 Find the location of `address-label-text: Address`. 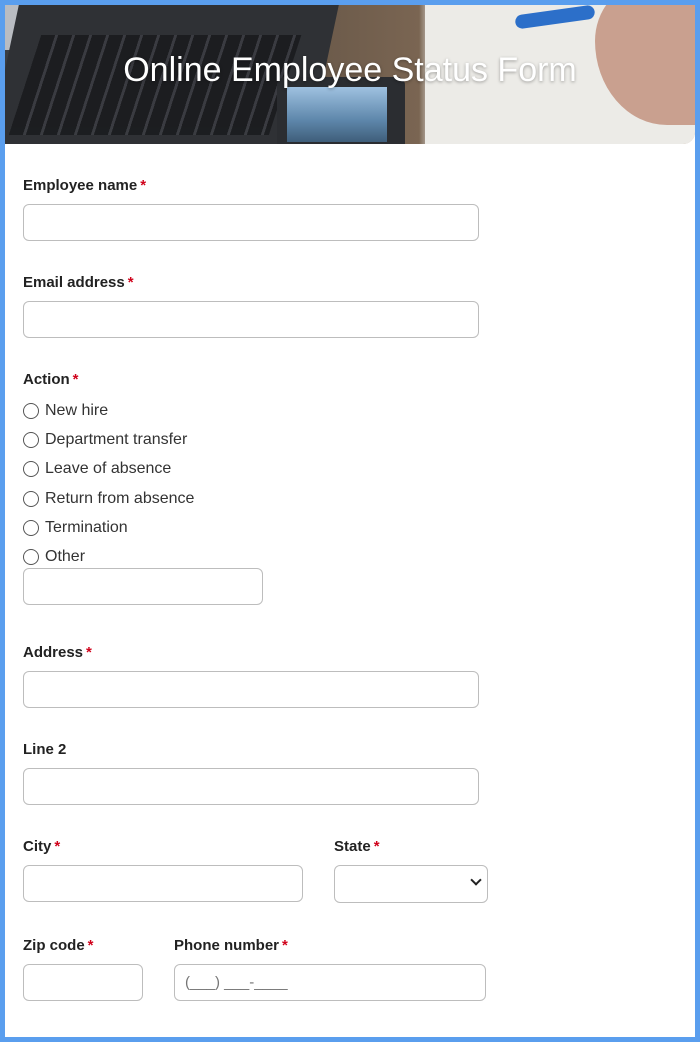

address-label-text: Address is located at coordinates (53, 652).